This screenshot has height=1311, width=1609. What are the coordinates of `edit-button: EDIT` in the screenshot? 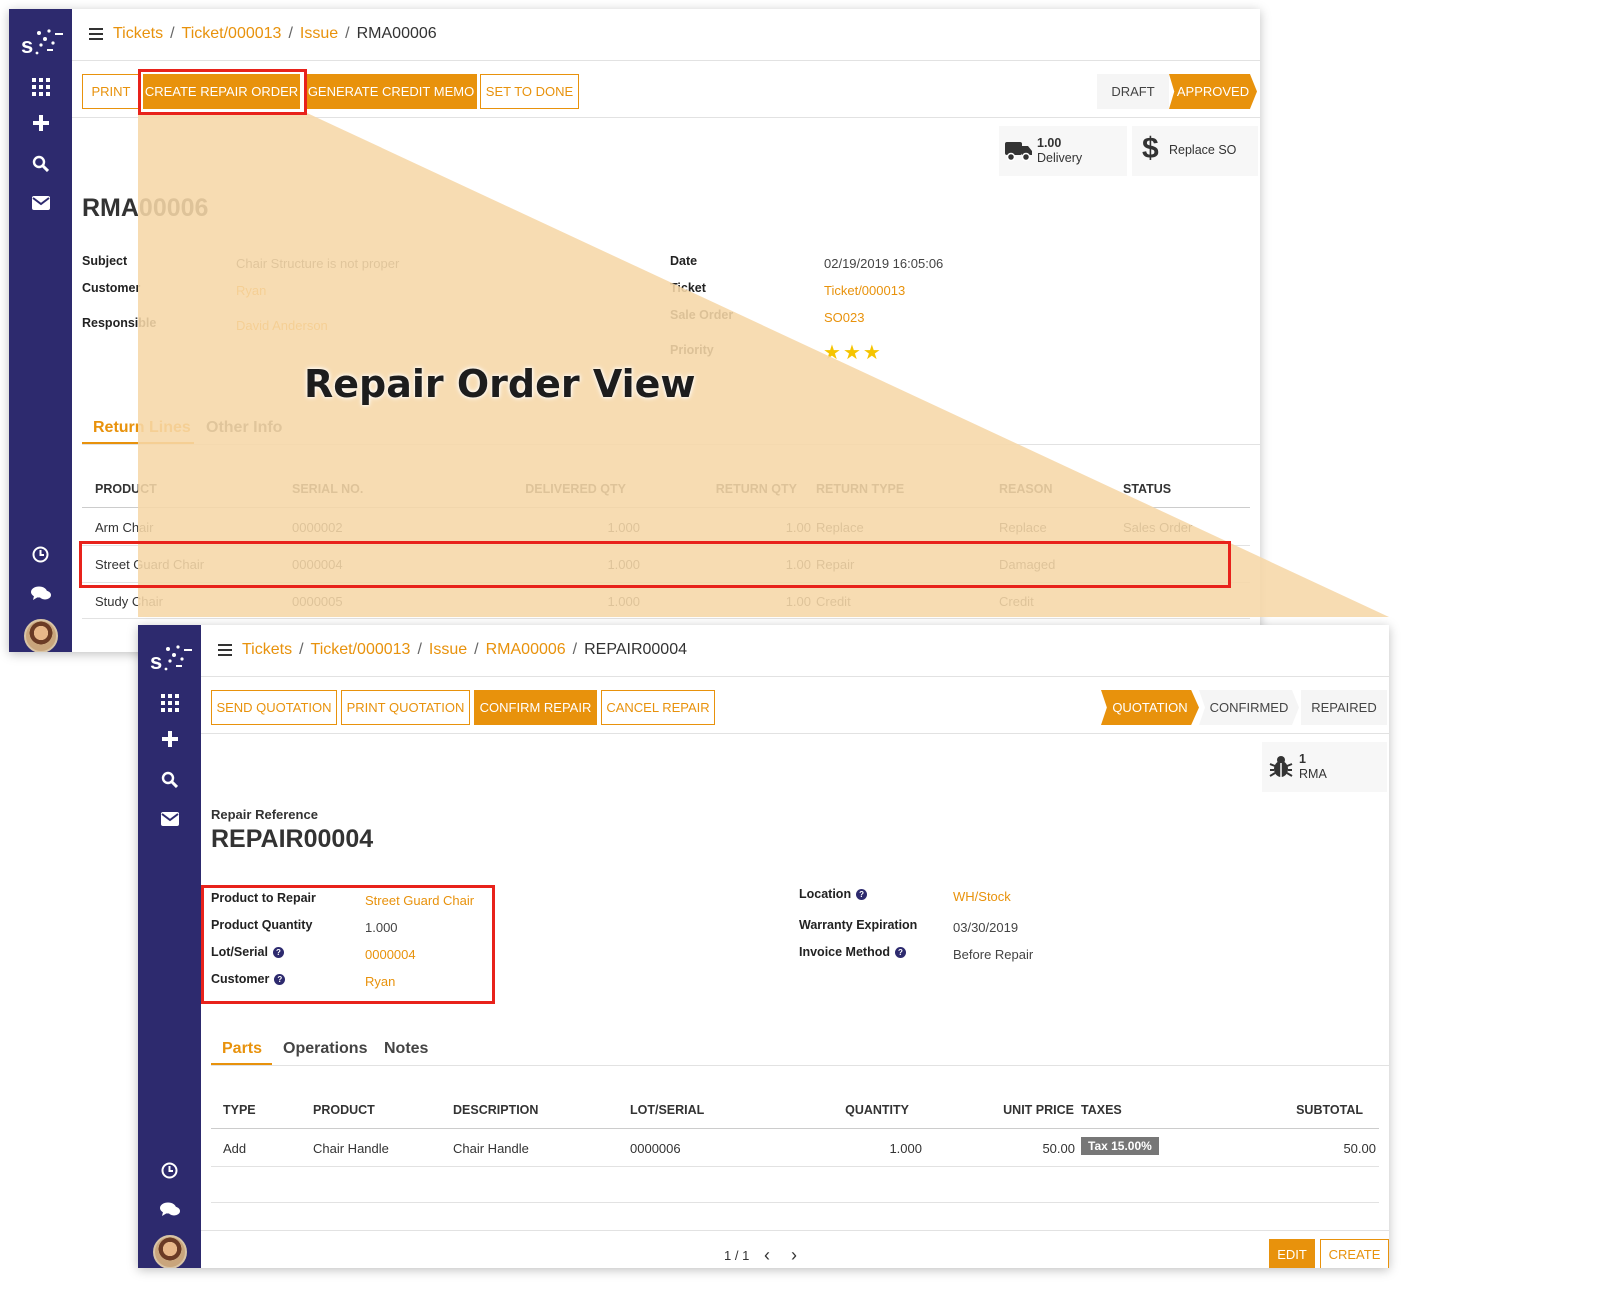 It's located at (1292, 1253).